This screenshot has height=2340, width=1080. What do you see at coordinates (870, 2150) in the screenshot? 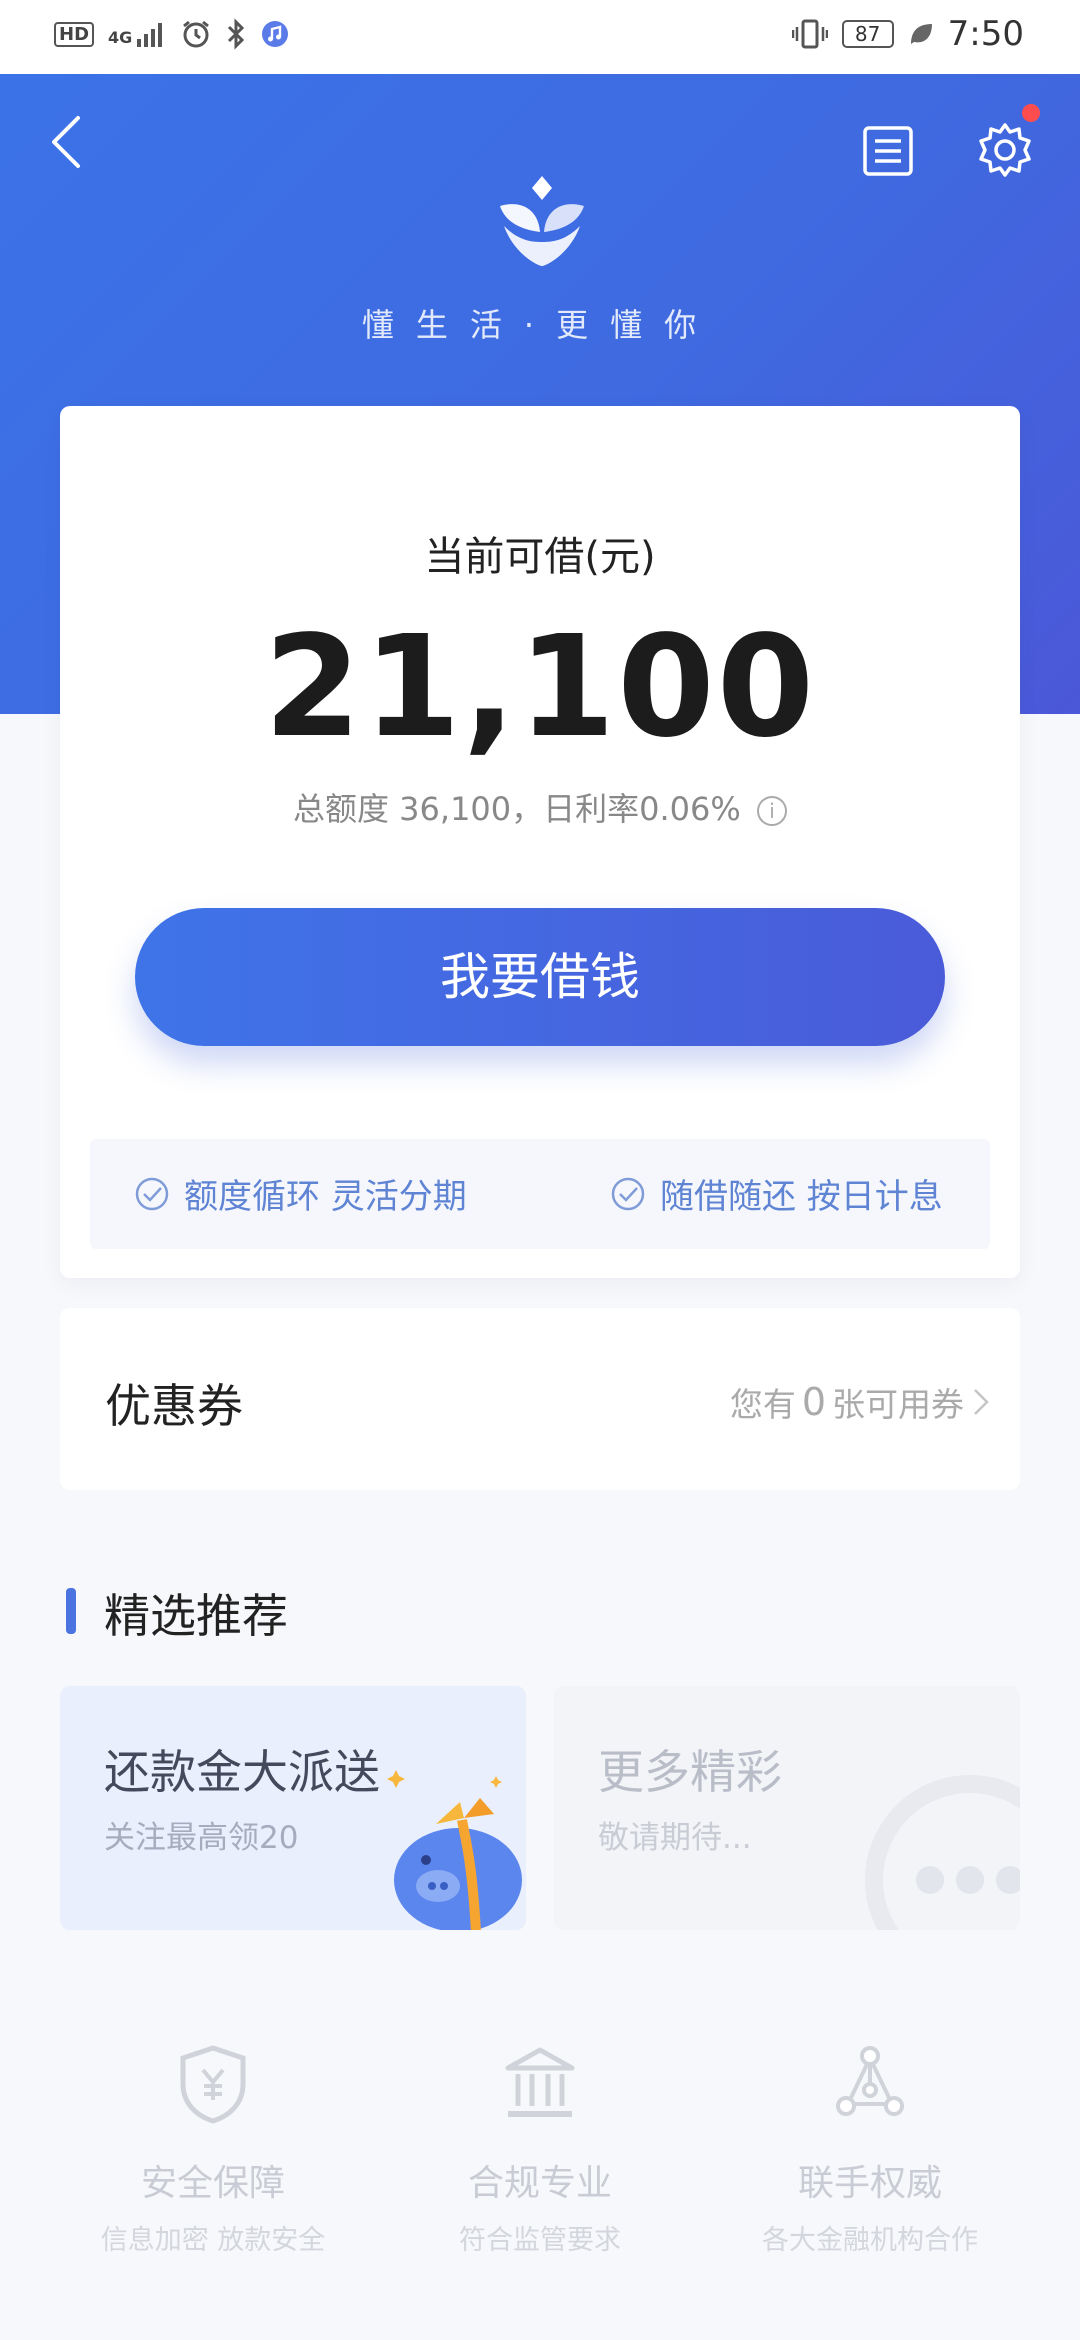
I see `trust-badge-partners: 联手权威 各大金融机构合作` at bounding box center [870, 2150].